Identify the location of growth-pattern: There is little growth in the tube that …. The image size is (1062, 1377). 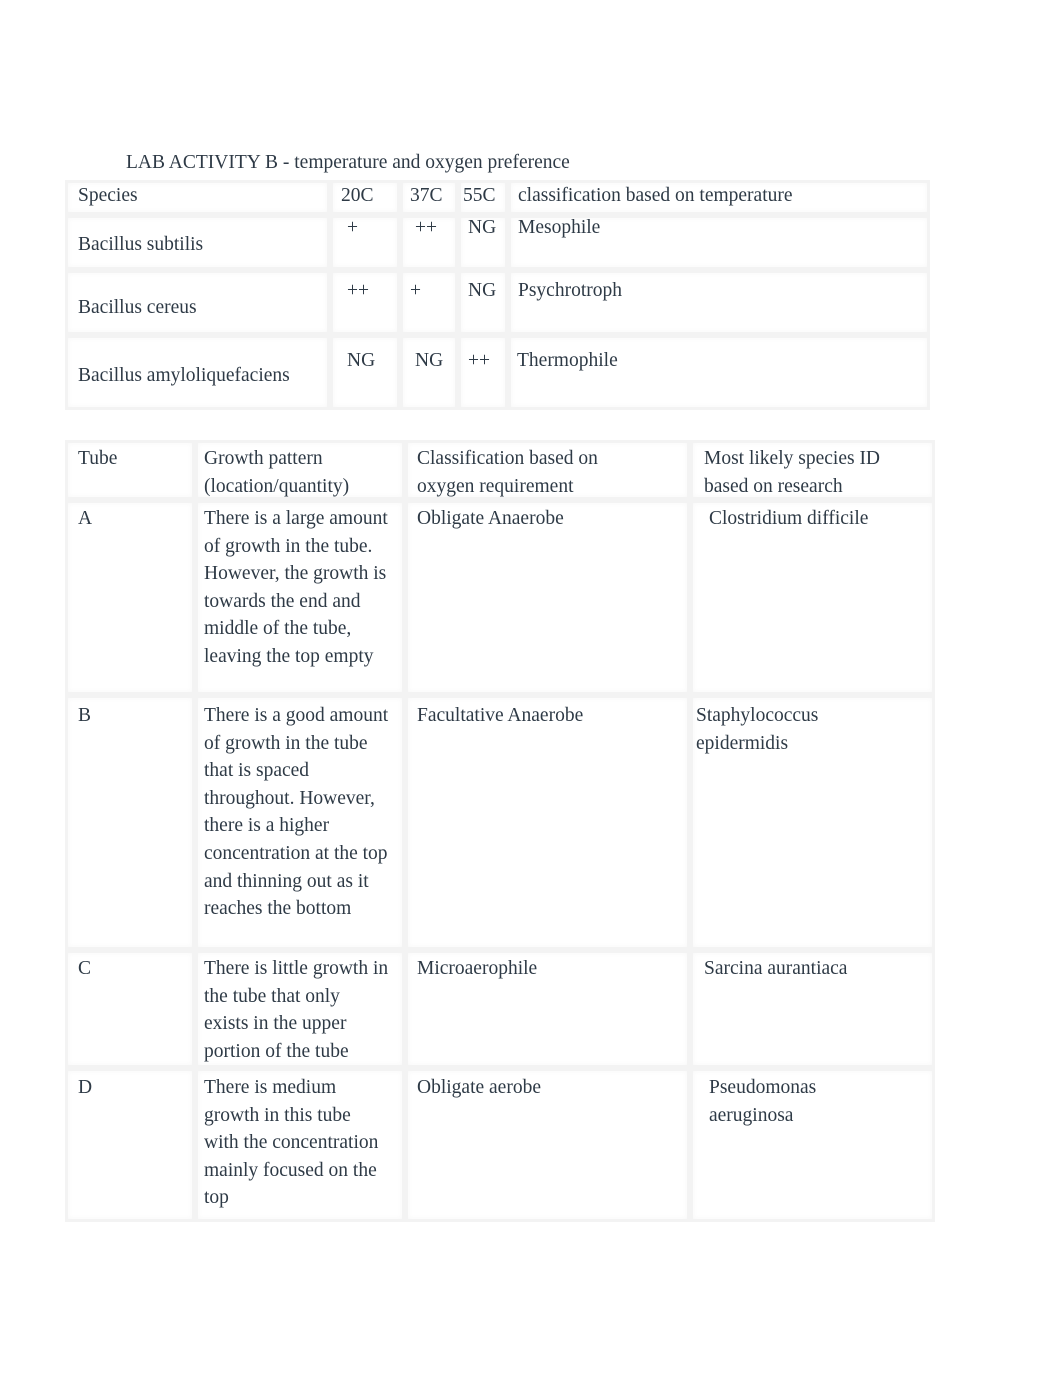
(296, 1010).